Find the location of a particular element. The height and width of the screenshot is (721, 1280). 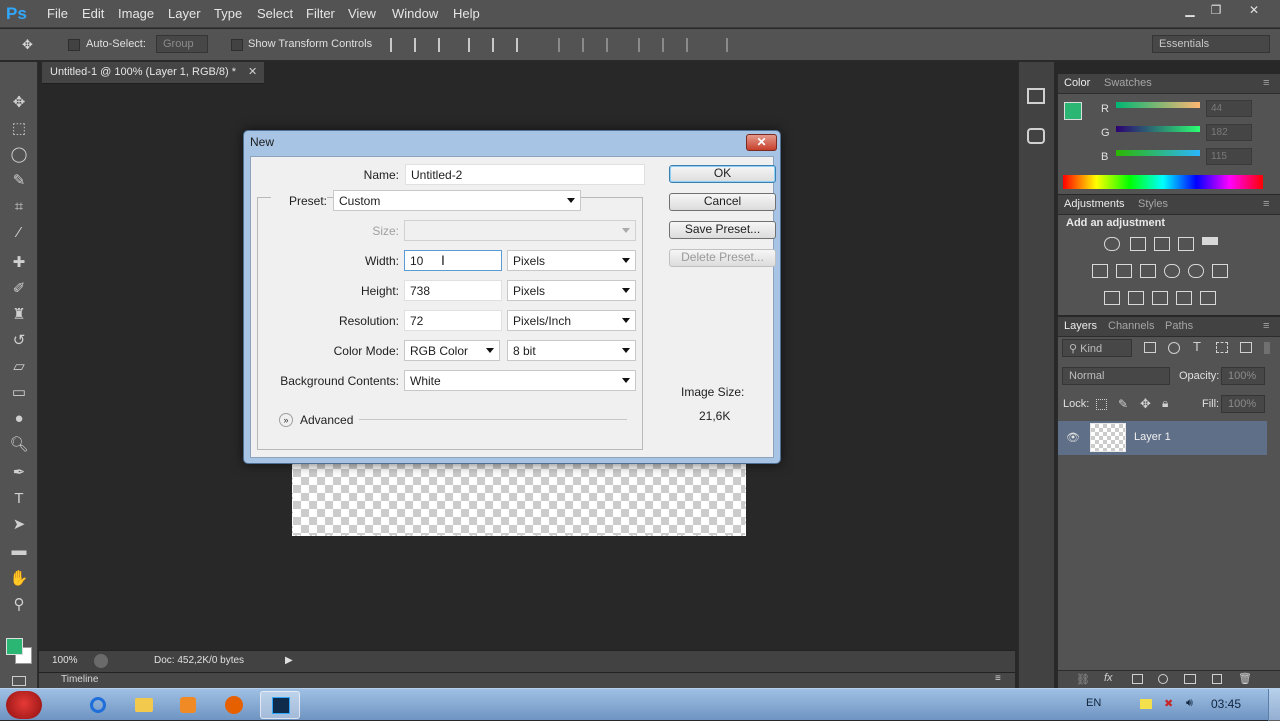

transform-controls-checkbox is located at coordinates (237, 45).